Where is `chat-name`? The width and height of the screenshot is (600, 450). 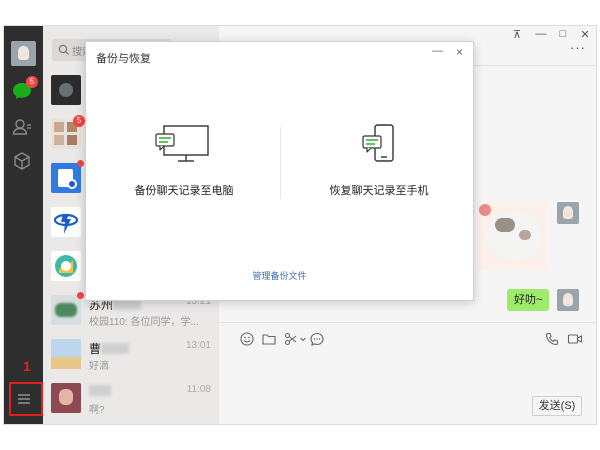
chat-name is located at coordinates (100, 391).